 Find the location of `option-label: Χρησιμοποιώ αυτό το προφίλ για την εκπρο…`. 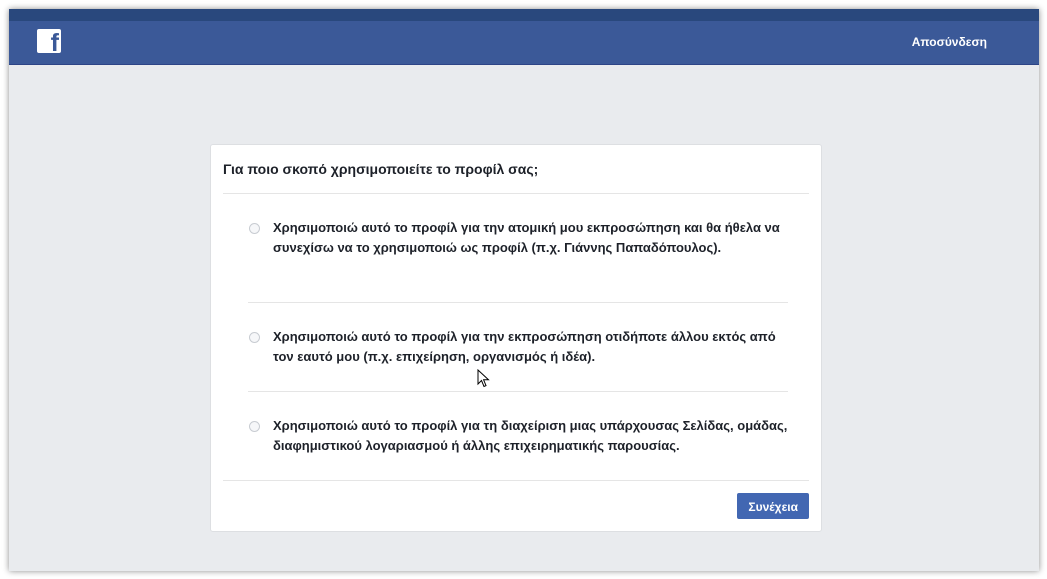

option-label: Χρησιμοποιώ αυτό το προφίλ για την εκπρο… is located at coordinates (533, 347).